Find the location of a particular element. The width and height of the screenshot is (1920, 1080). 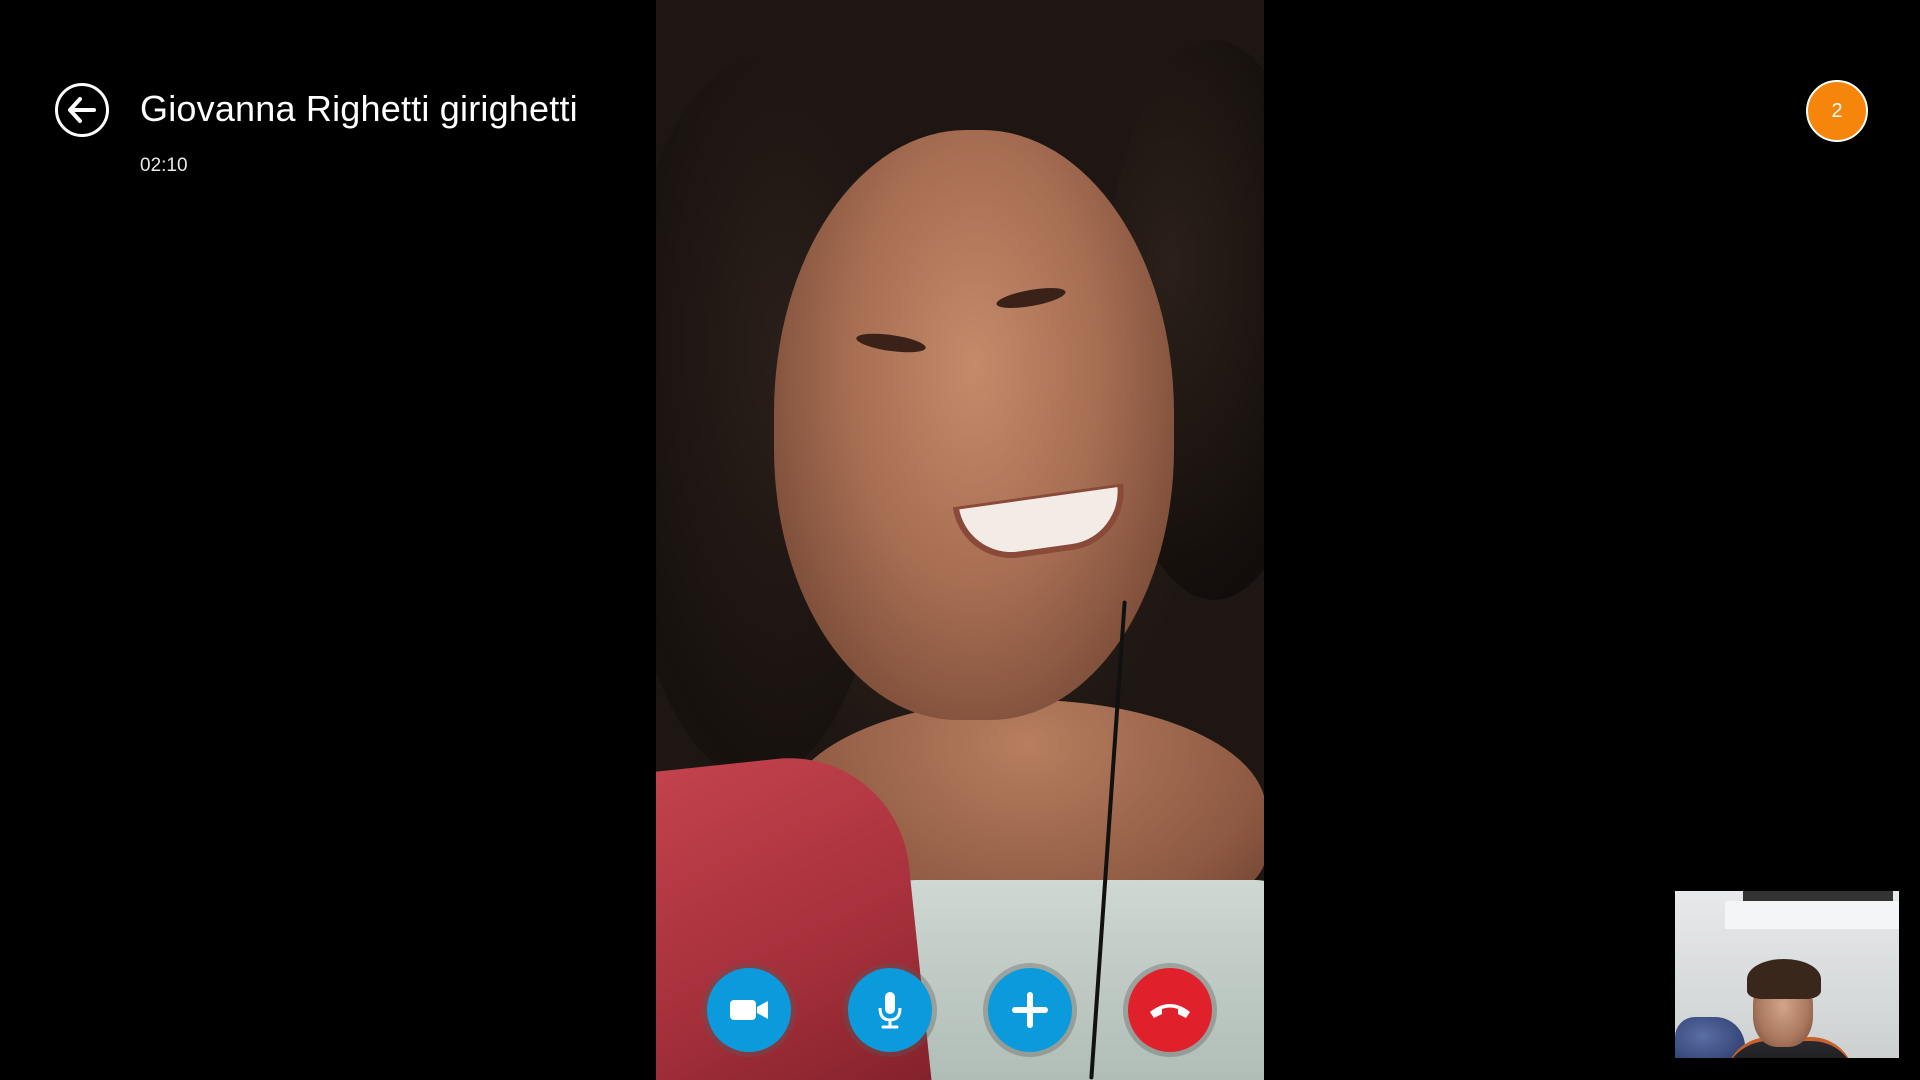

arrow-left-icon is located at coordinates (82, 110).